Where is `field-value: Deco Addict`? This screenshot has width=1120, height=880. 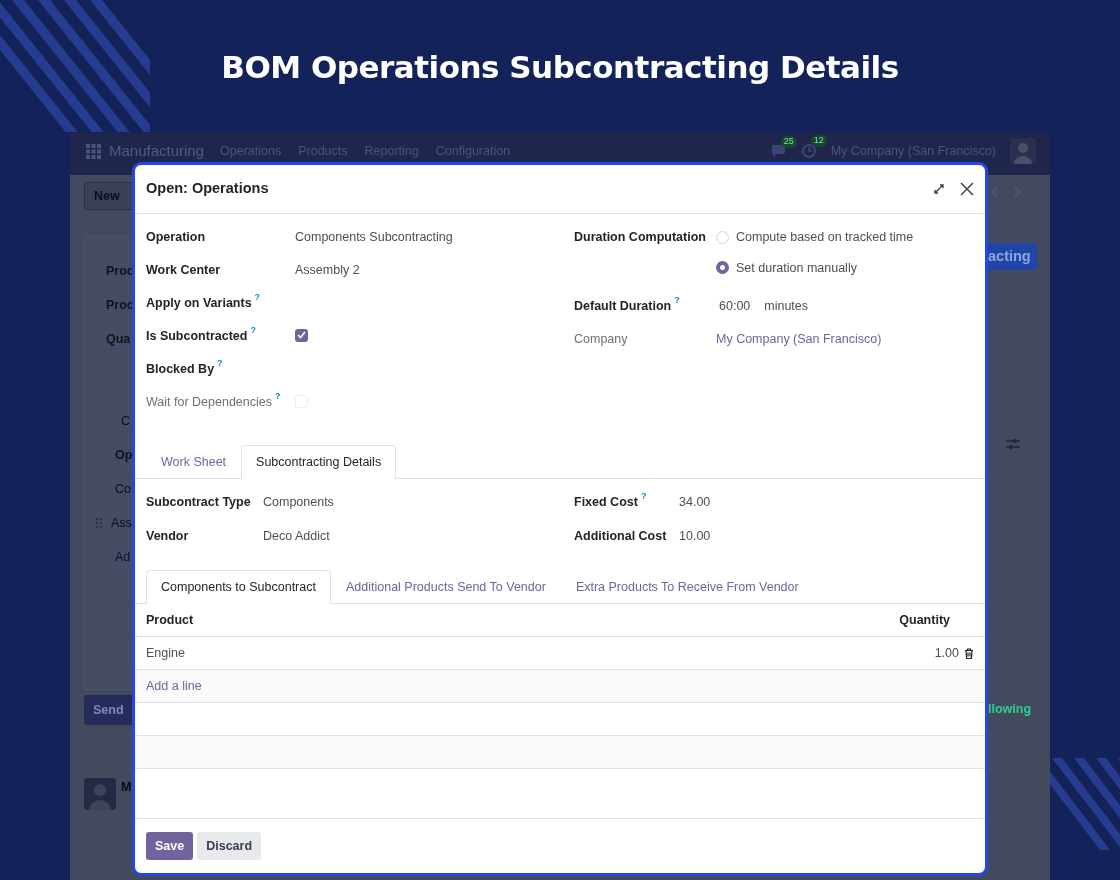
field-value: Deco Addict is located at coordinates (296, 541).